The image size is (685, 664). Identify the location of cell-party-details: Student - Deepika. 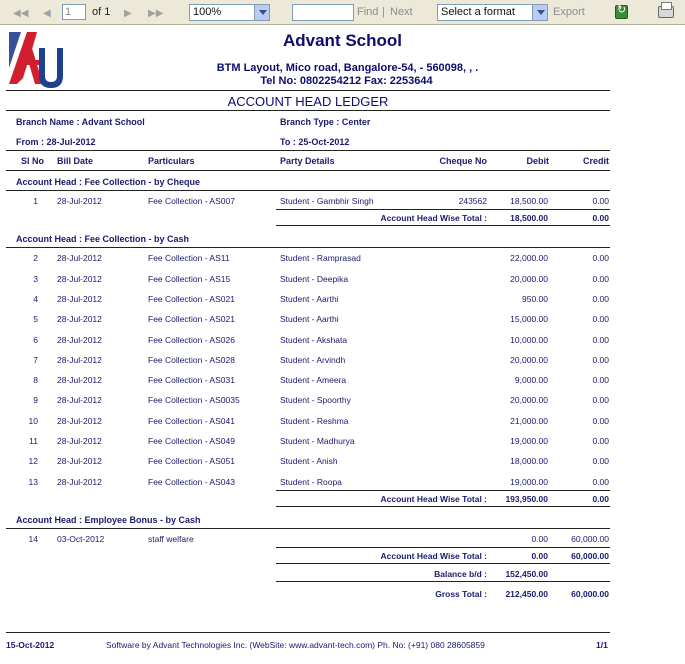
(314, 278).